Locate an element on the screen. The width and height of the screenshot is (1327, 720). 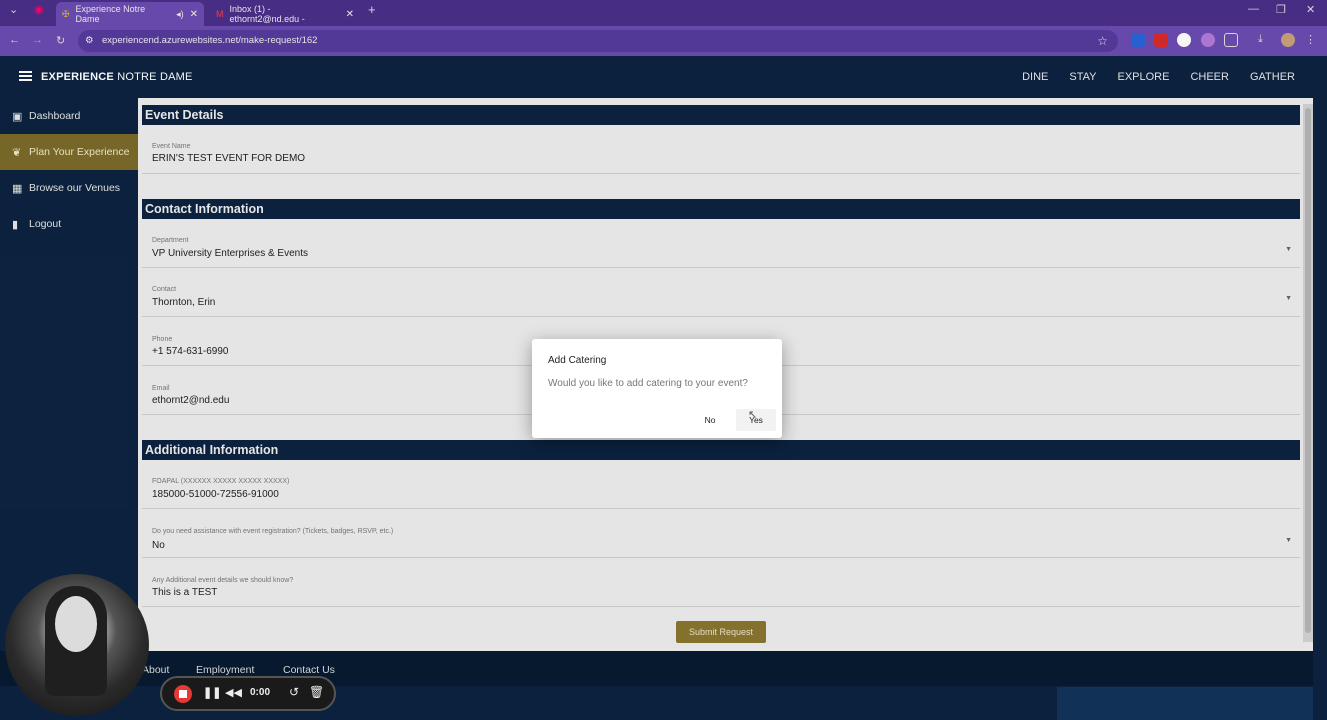
webcam-preview is located at coordinates (77, 645).